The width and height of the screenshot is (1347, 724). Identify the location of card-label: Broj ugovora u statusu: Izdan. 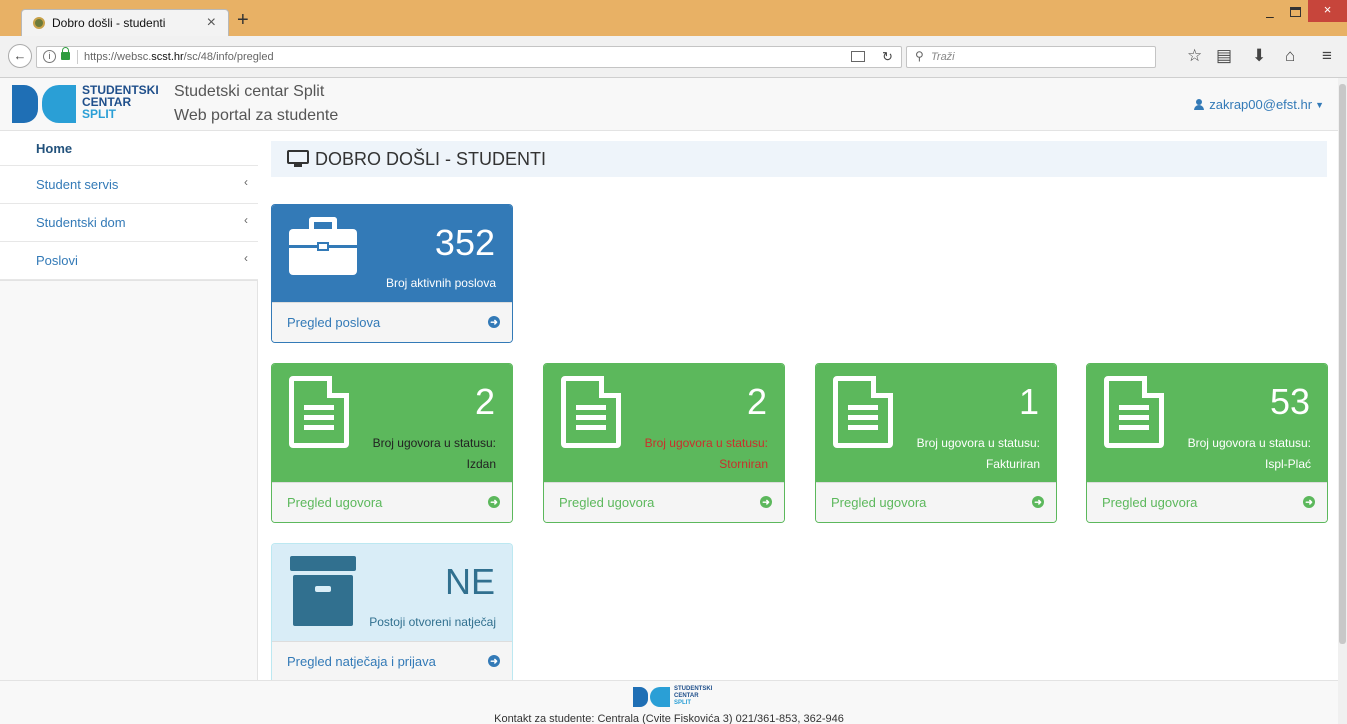
(434, 453).